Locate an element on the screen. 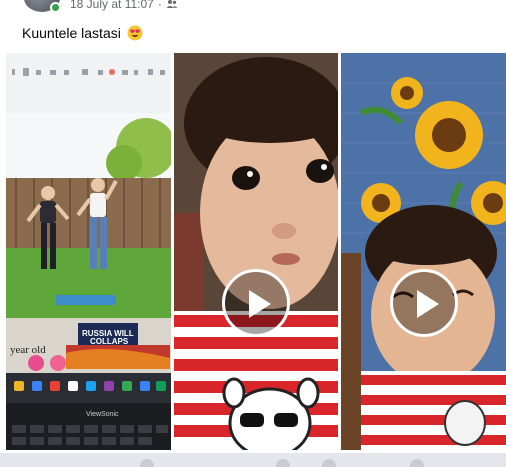  heart-eyes-emoji-icon is located at coordinates (135, 33).